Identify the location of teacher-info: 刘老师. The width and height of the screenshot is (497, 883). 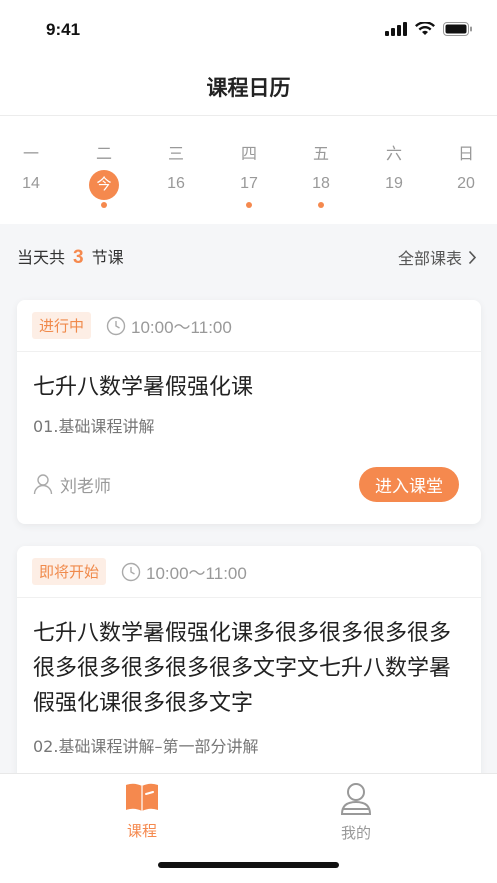
(72, 484).